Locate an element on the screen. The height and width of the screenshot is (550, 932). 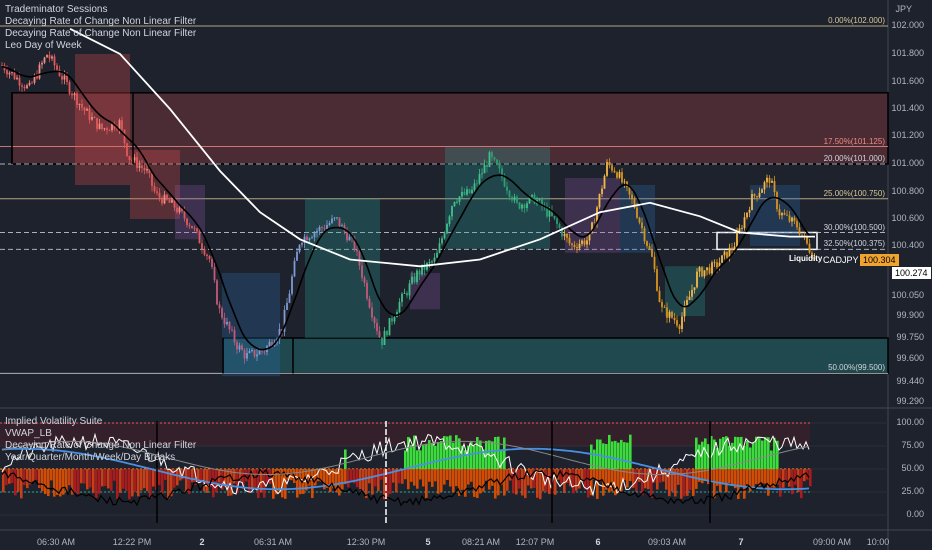
time-tick: 6 is located at coordinates (598, 542).